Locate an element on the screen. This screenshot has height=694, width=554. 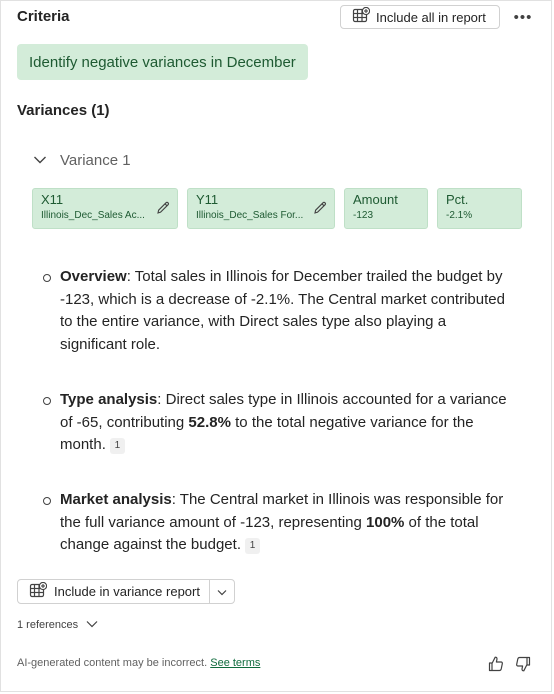
variance-card-pct: Pct. -2.1% is located at coordinates (479, 208).